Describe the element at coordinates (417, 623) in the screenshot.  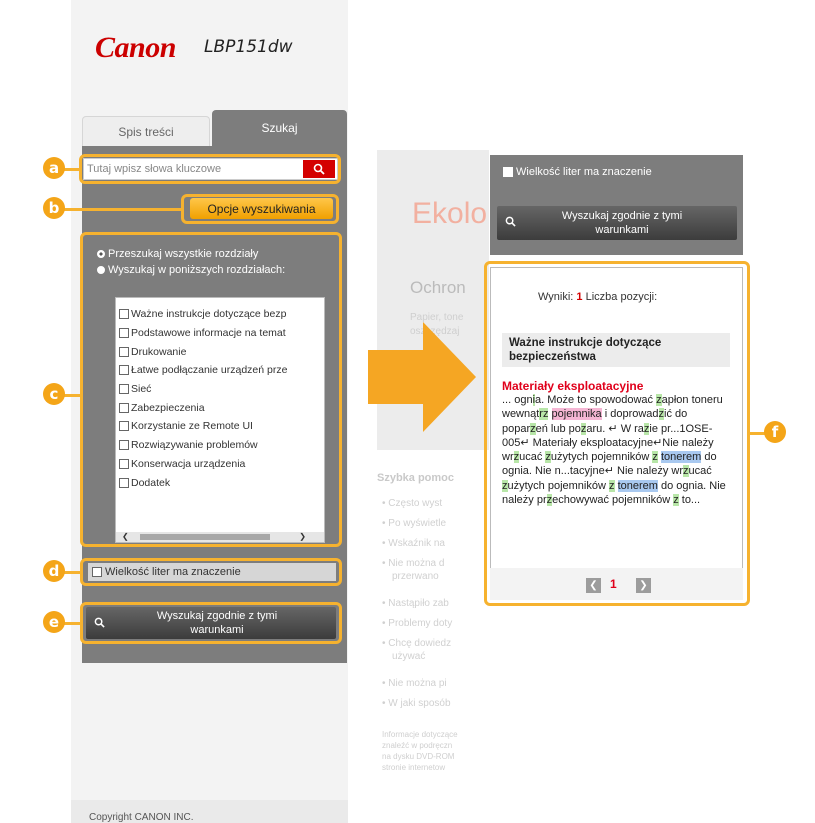
I see `background-bullet: • Problemy doty` at that location.